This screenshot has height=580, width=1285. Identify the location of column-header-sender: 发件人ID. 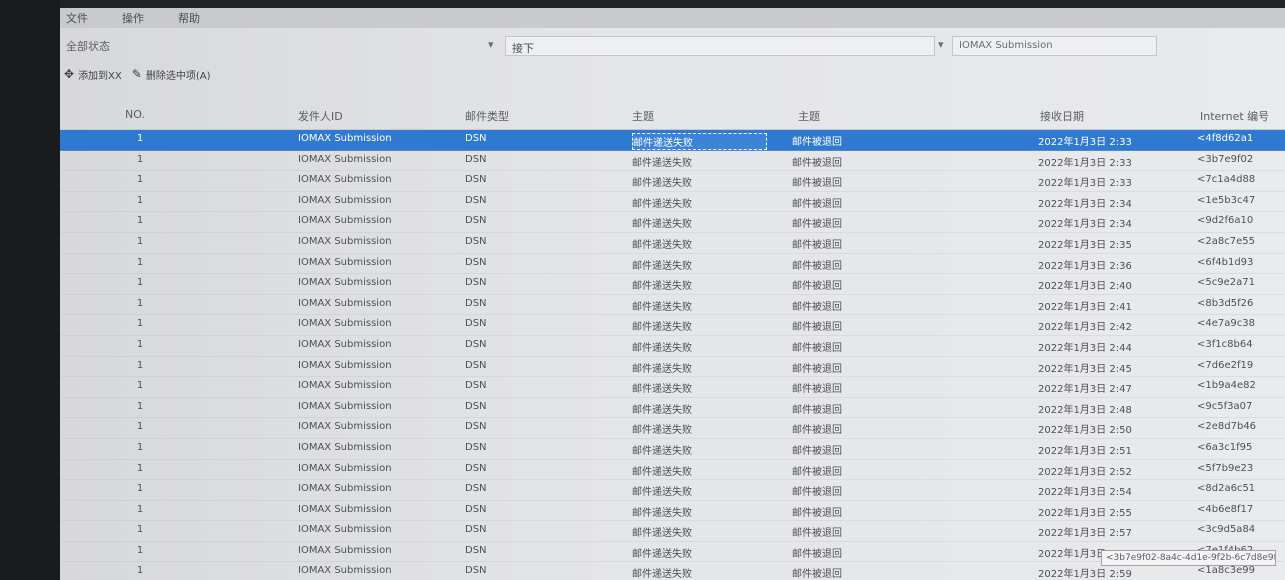
(320, 116).